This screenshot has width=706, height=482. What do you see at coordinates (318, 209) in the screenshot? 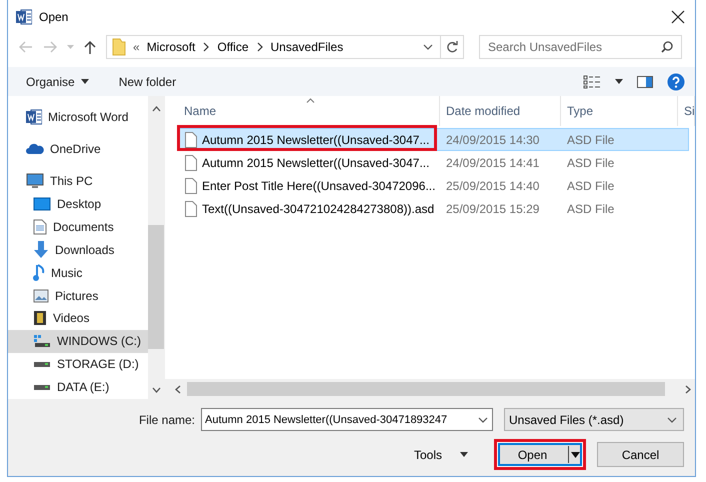
I see `file-name: Text((Unsaved-304721024284273808)).asd` at bounding box center [318, 209].